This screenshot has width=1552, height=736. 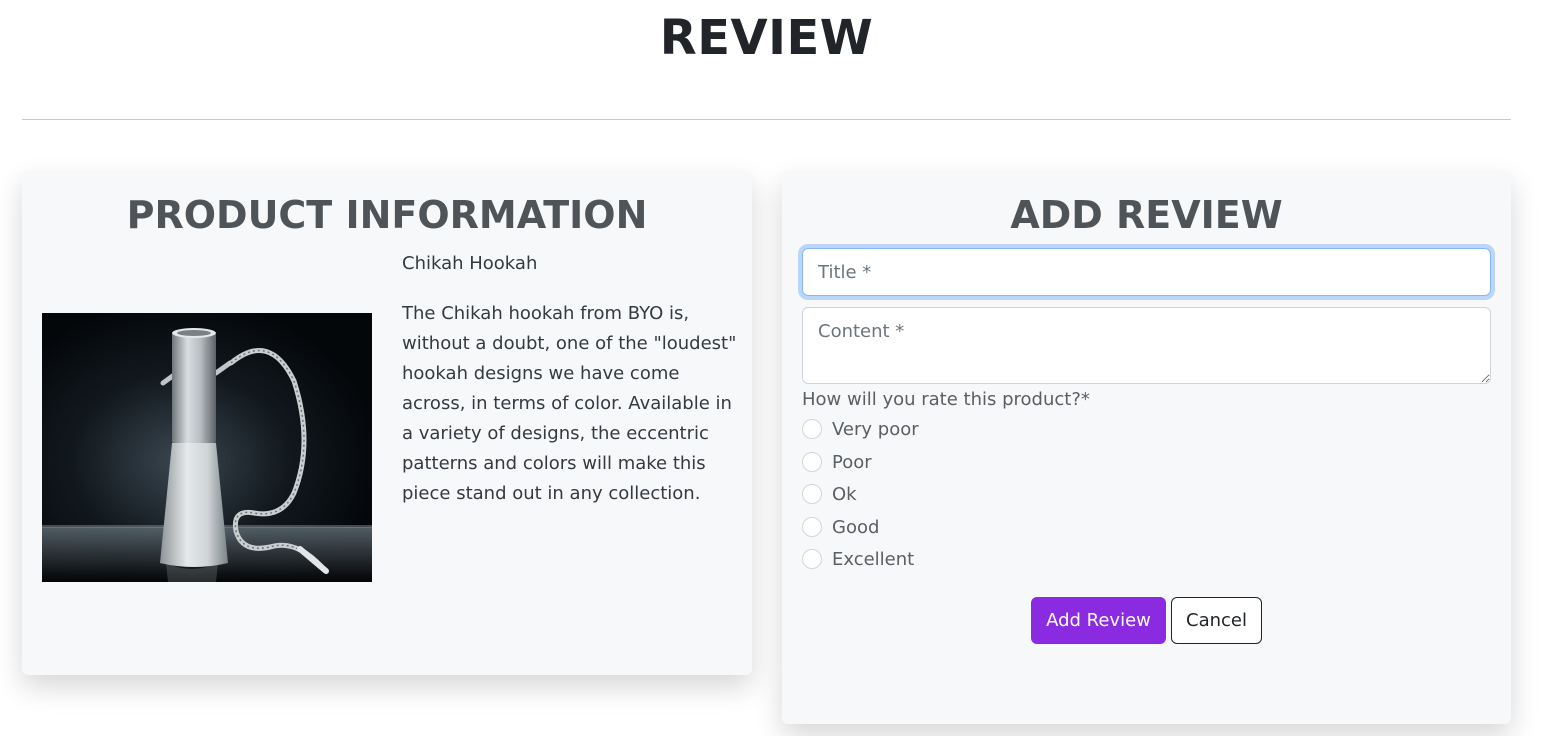 What do you see at coordinates (1146, 345) in the screenshot?
I see `review-content-textarea` at bounding box center [1146, 345].